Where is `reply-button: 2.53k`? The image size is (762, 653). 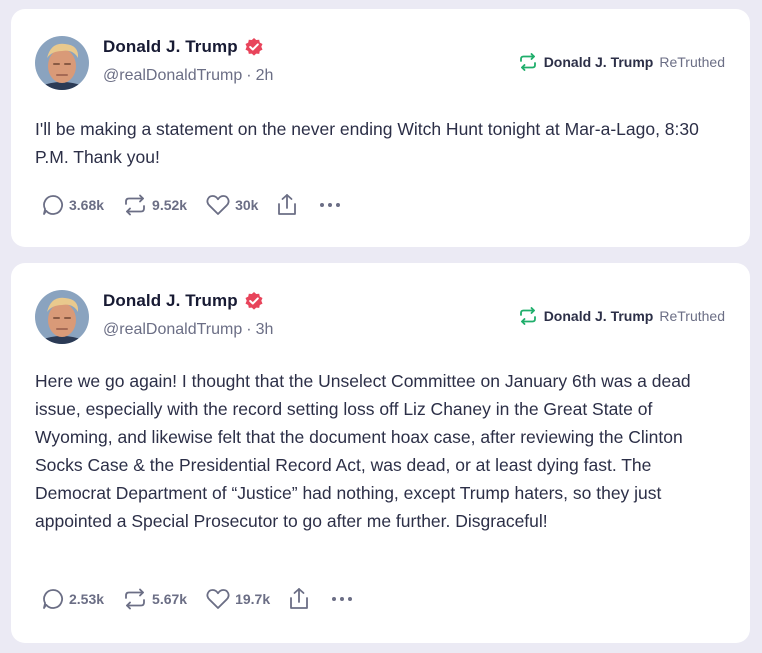 reply-button: 2.53k is located at coordinates (72, 599).